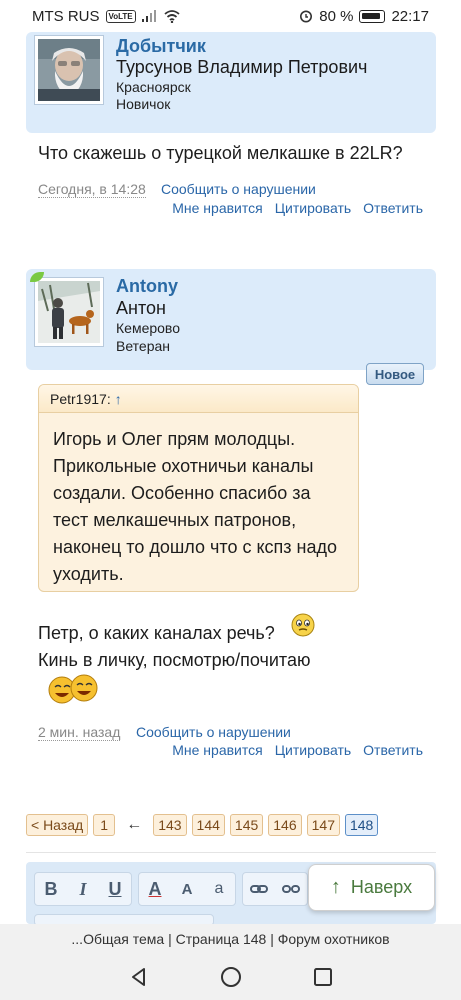  I want to click on post2-actions: Мне нравится Цитировать Ответить, so click(297, 750).